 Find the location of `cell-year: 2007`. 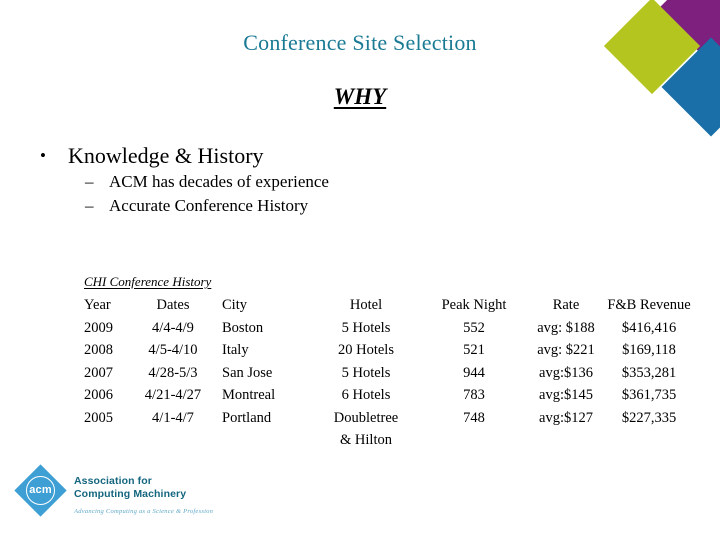

cell-year: 2007 is located at coordinates (98, 372).